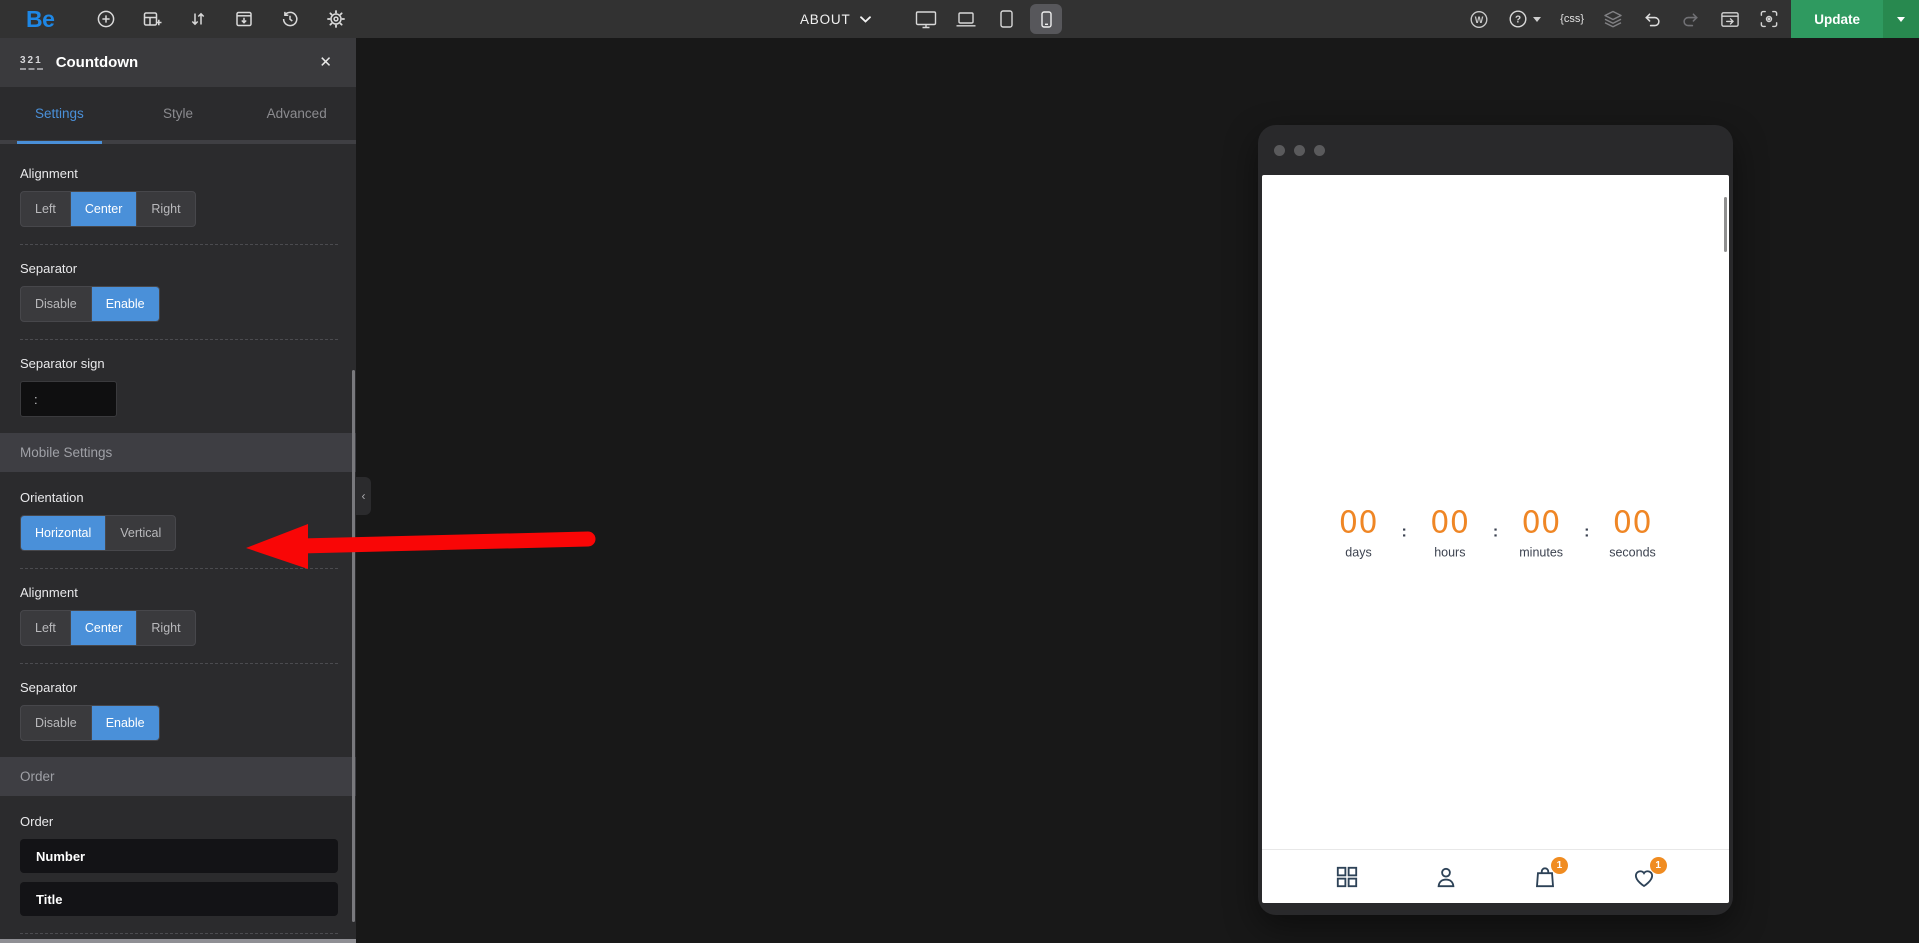  Describe the element at coordinates (221, 19) in the screenshot. I see `builder-tools` at that location.